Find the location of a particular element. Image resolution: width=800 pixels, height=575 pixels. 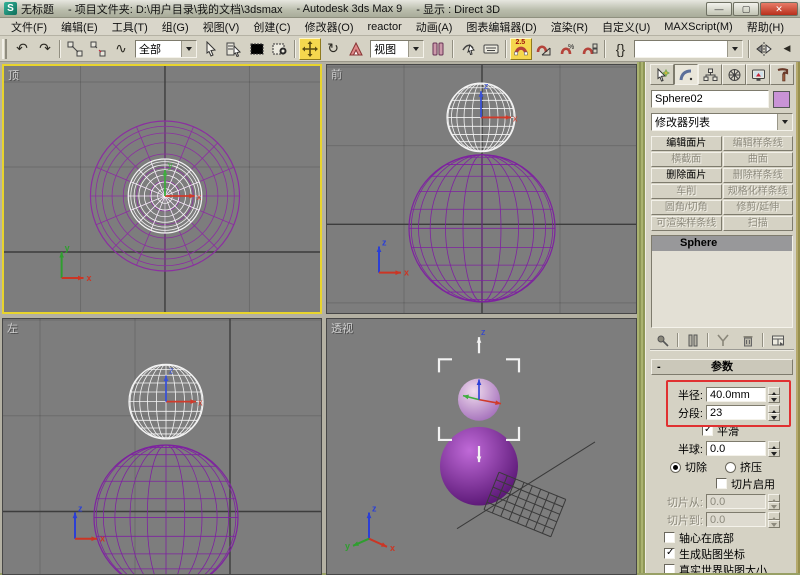

configure-modifier-sets-button is located at coordinates (778, 340).